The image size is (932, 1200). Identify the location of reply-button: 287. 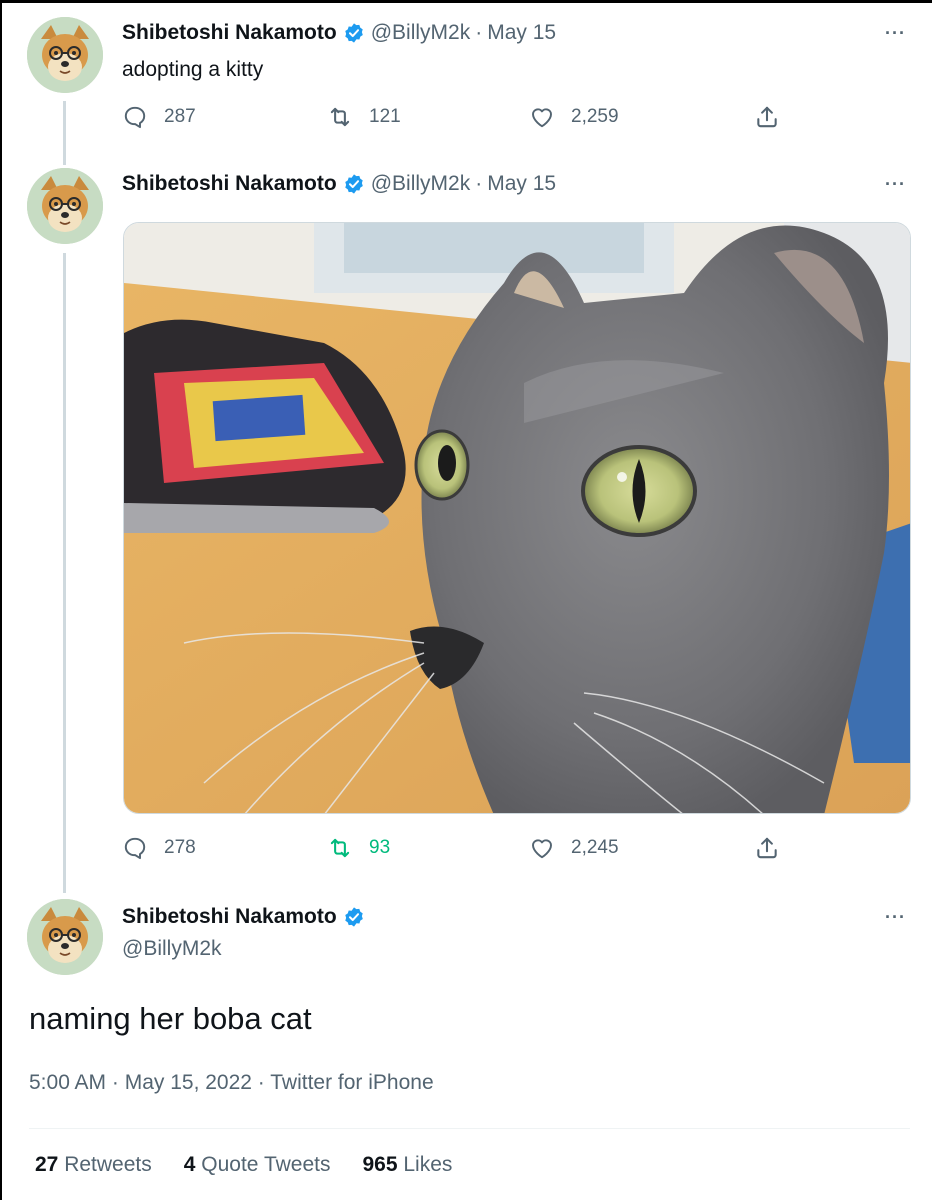
(159, 117).